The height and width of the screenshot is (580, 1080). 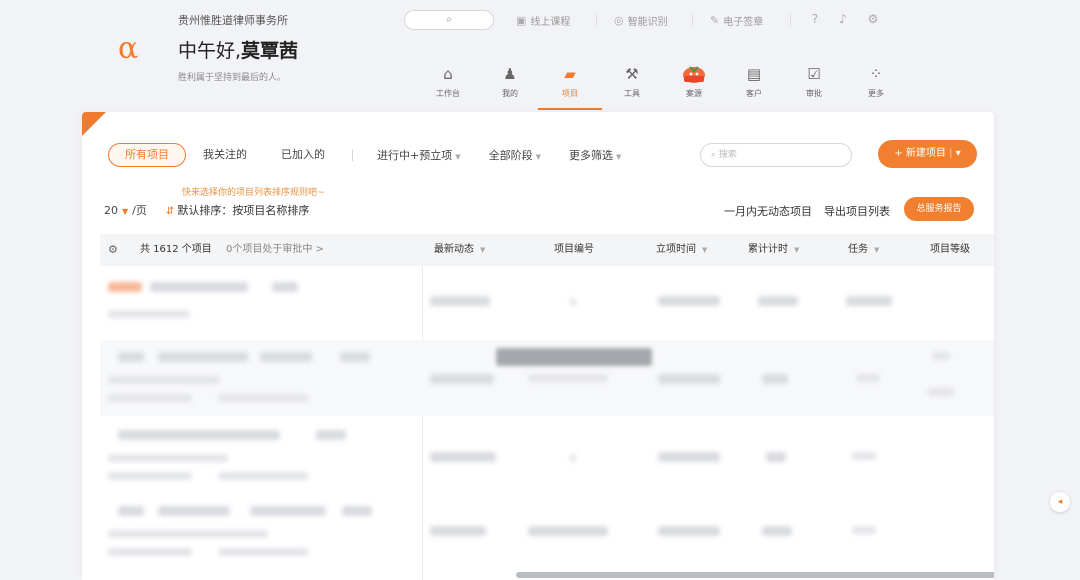 What do you see at coordinates (676, 249) in the screenshot?
I see `col-label: 立项时间` at bounding box center [676, 249].